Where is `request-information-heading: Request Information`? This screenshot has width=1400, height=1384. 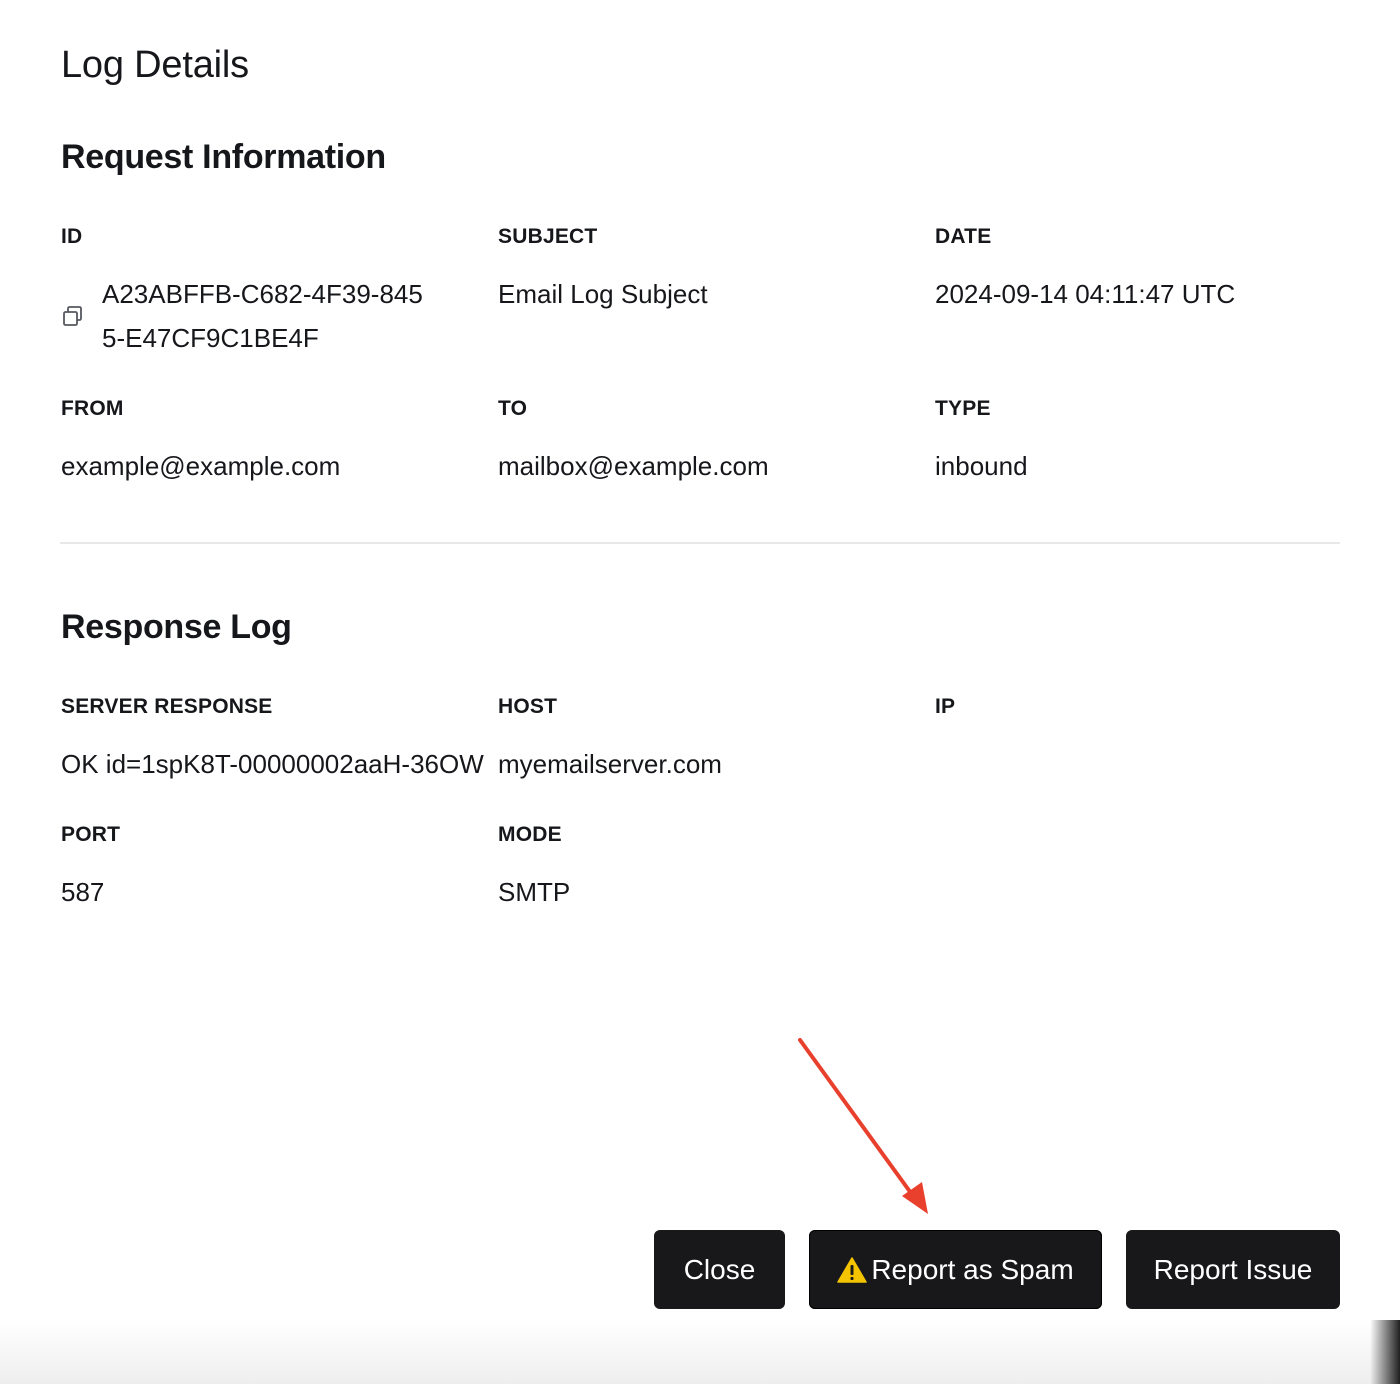
request-information-heading: Request Information is located at coordinates (223, 157).